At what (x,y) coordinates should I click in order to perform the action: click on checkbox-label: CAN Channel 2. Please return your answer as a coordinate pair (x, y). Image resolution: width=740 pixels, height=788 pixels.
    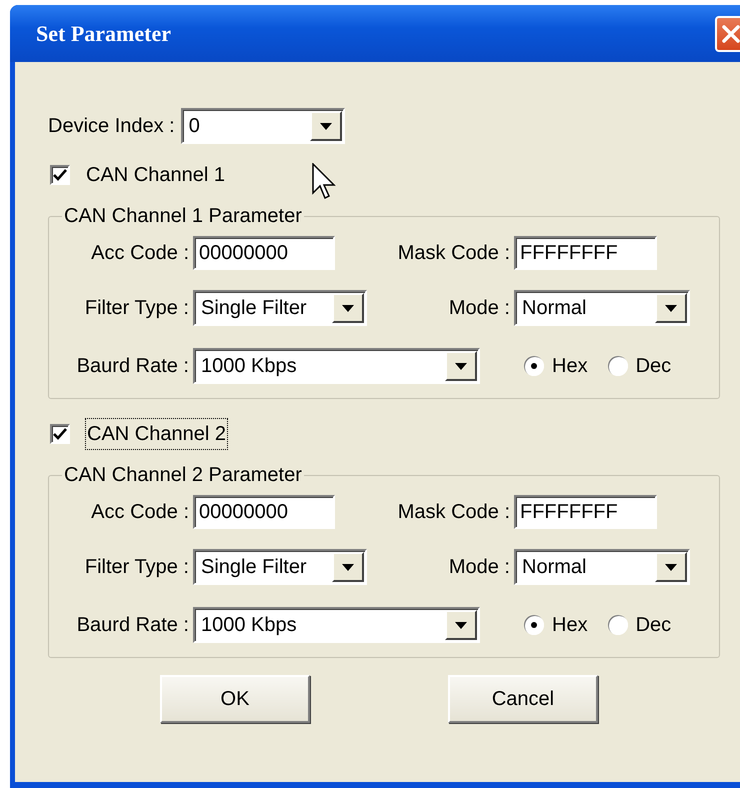
    Looking at the image, I should click on (156, 434).